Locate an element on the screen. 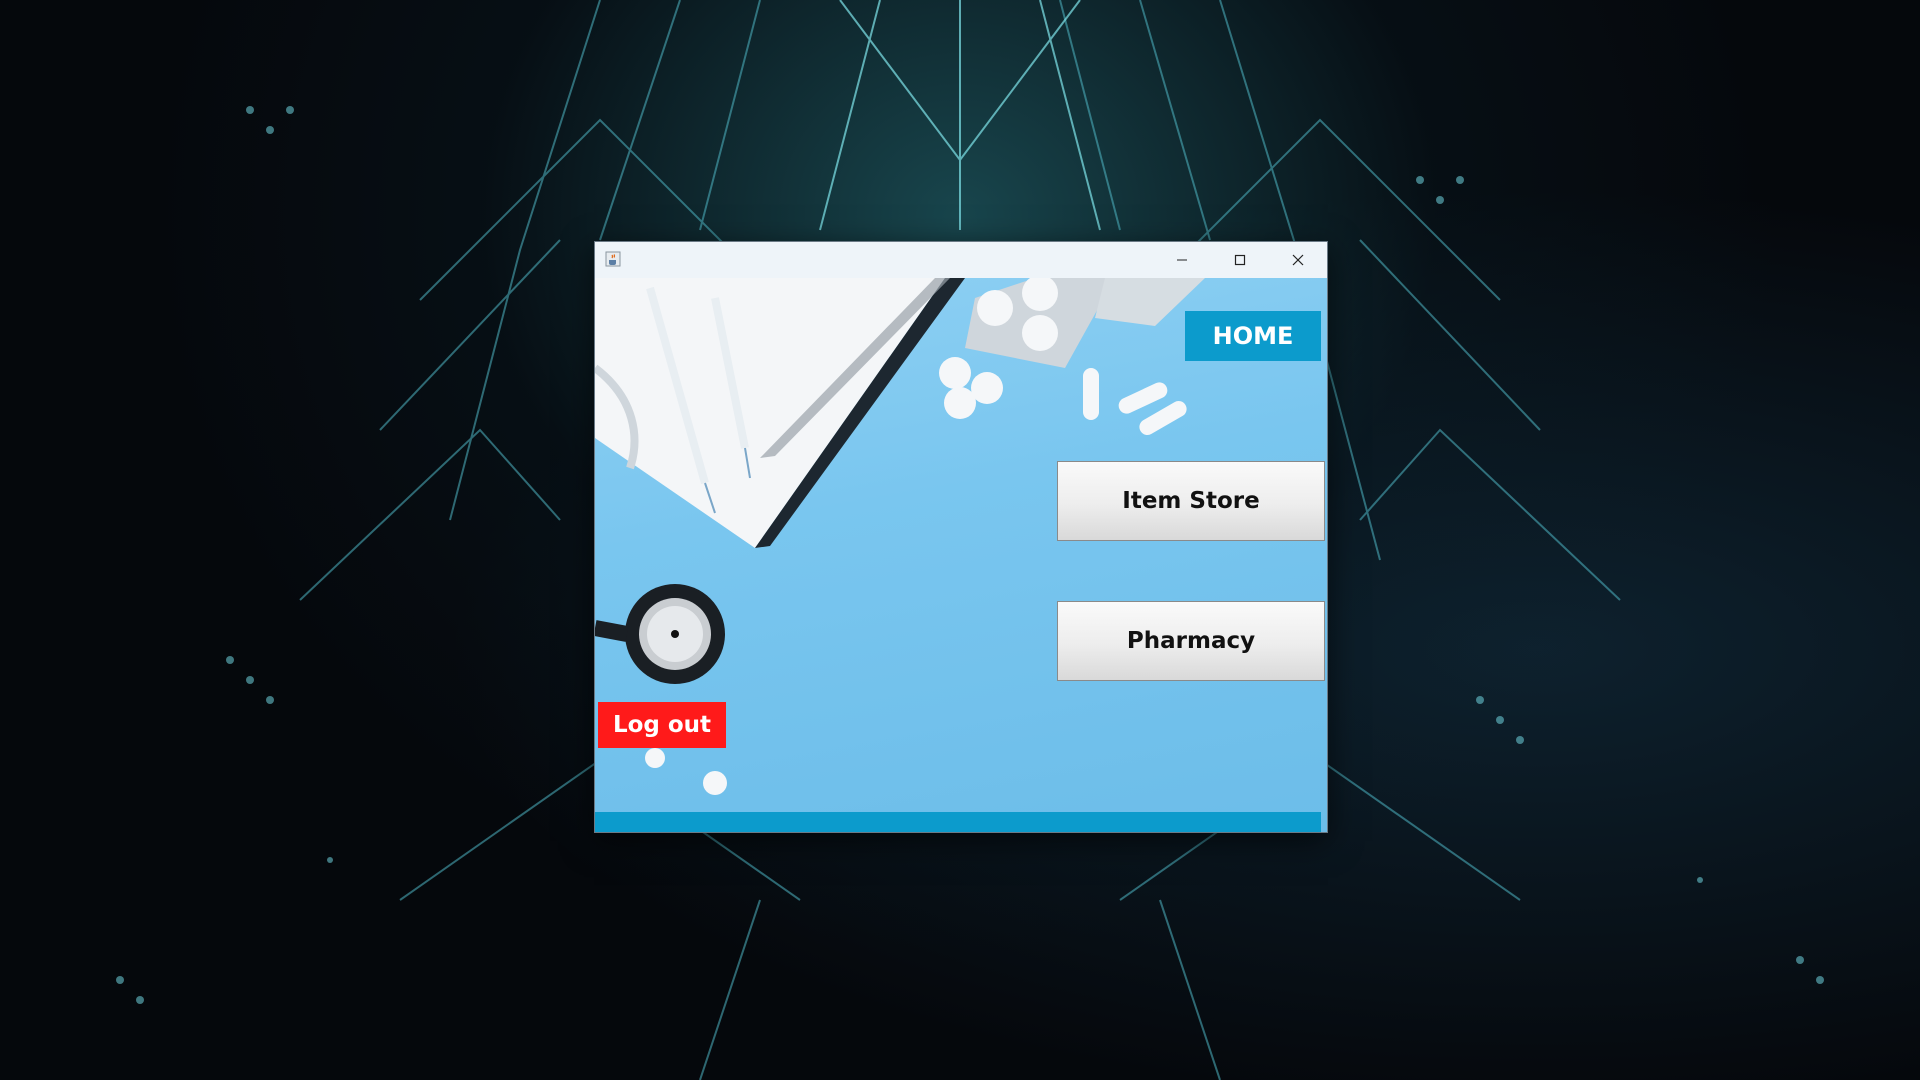  home-title: HOME is located at coordinates (1253, 336).